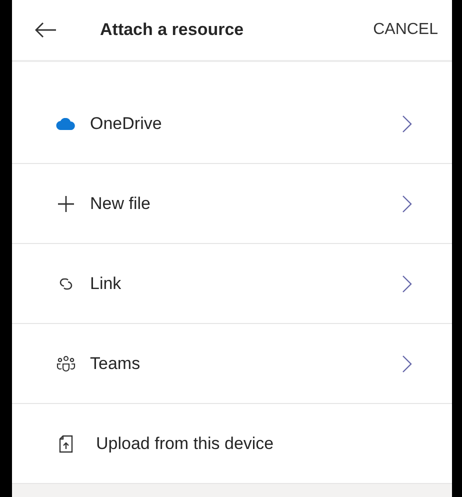 The image size is (462, 497). Describe the element at coordinates (66, 443) in the screenshot. I see `file-upload-icon` at that location.